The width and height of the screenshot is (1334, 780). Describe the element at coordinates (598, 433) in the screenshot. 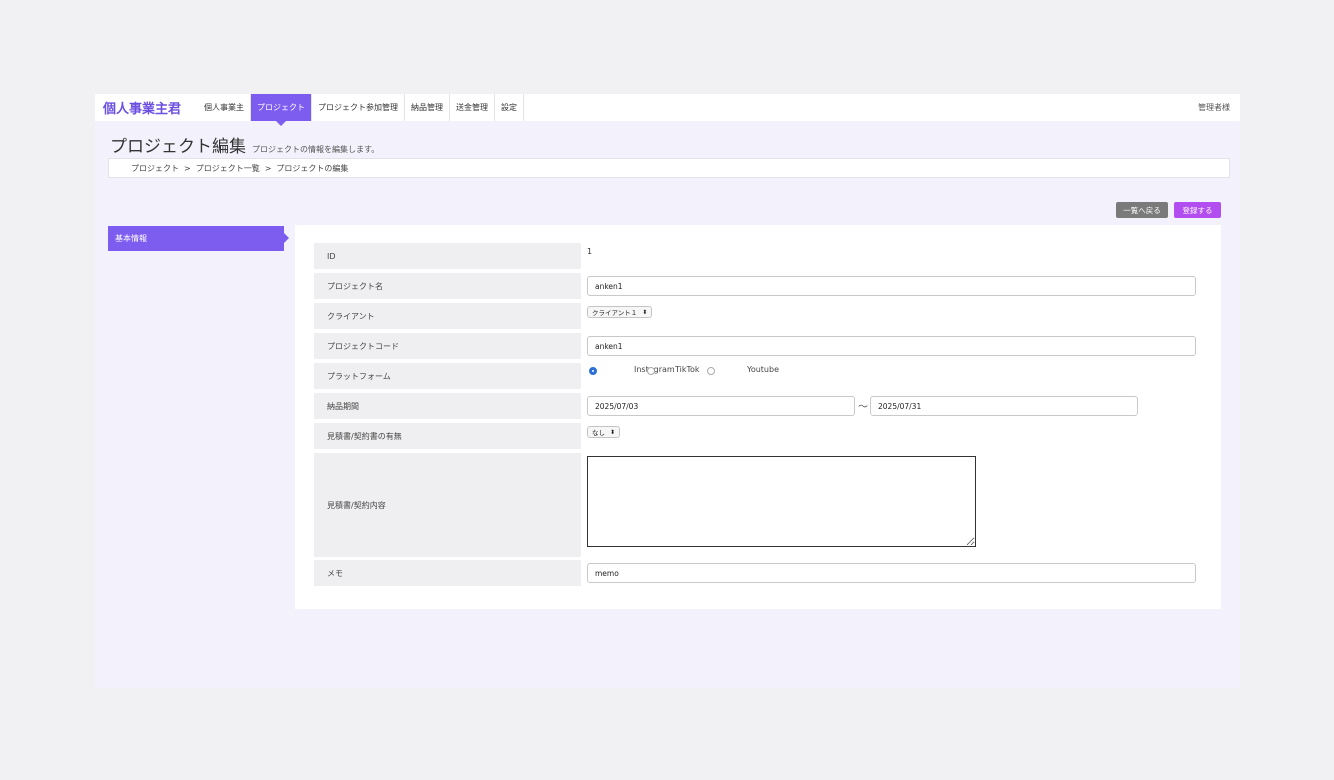

I see `contract-flag-select-value: なし` at that location.